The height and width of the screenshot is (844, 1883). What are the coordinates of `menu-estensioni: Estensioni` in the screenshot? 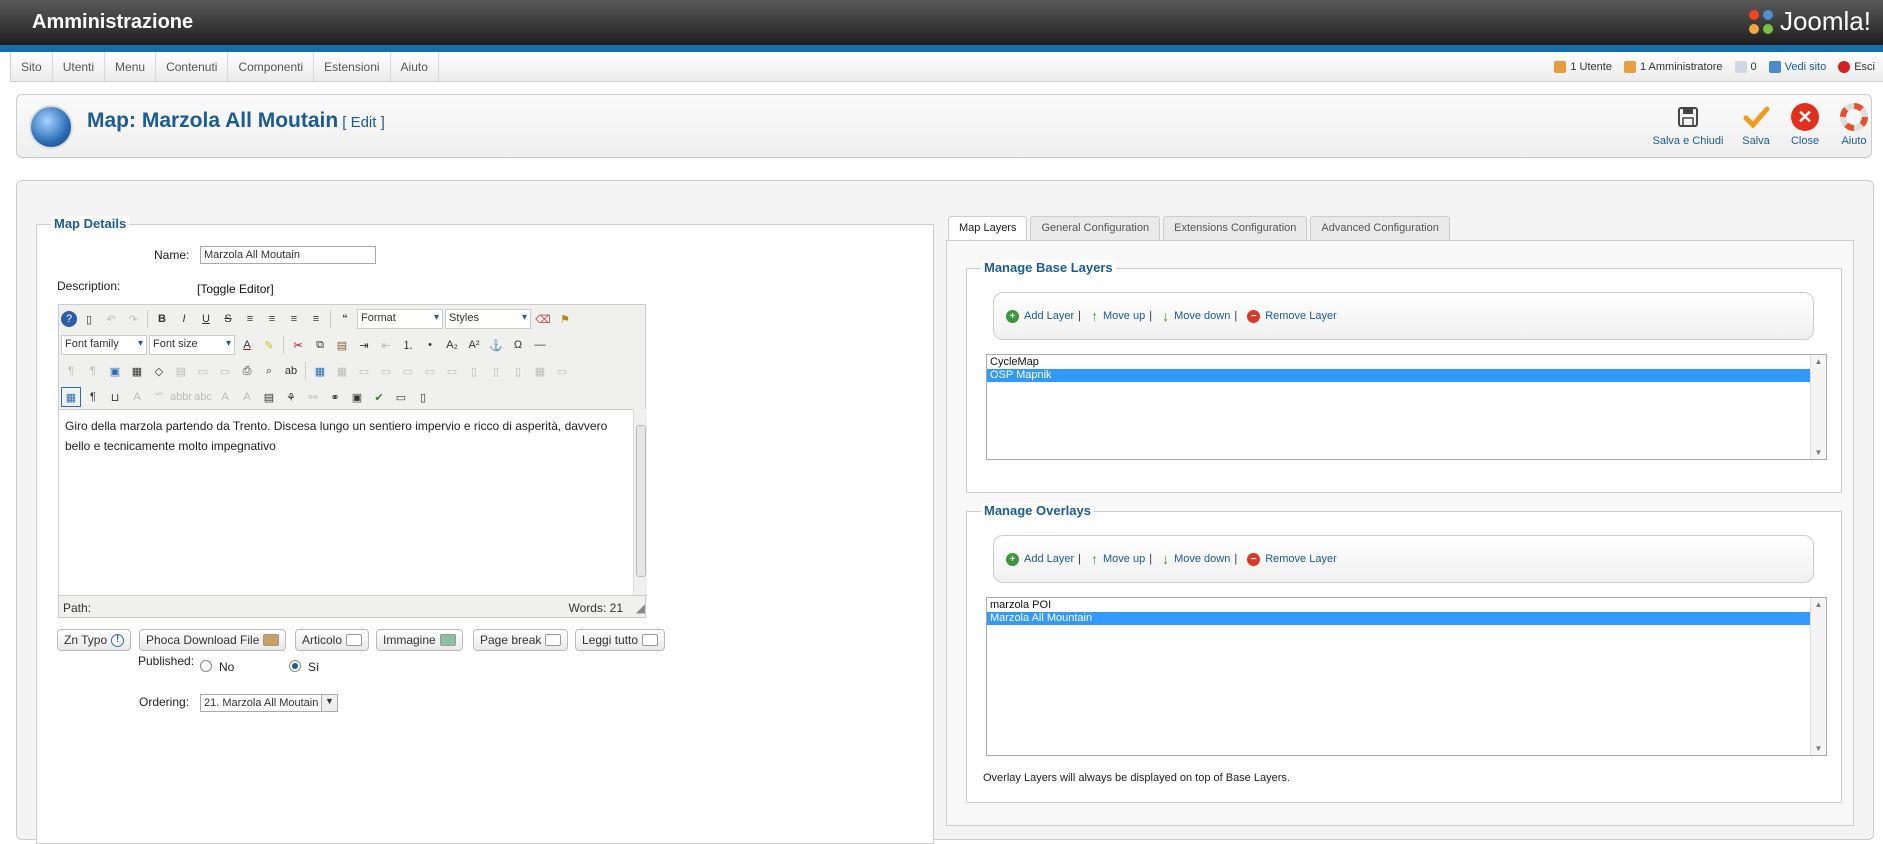 It's located at (352, 67).